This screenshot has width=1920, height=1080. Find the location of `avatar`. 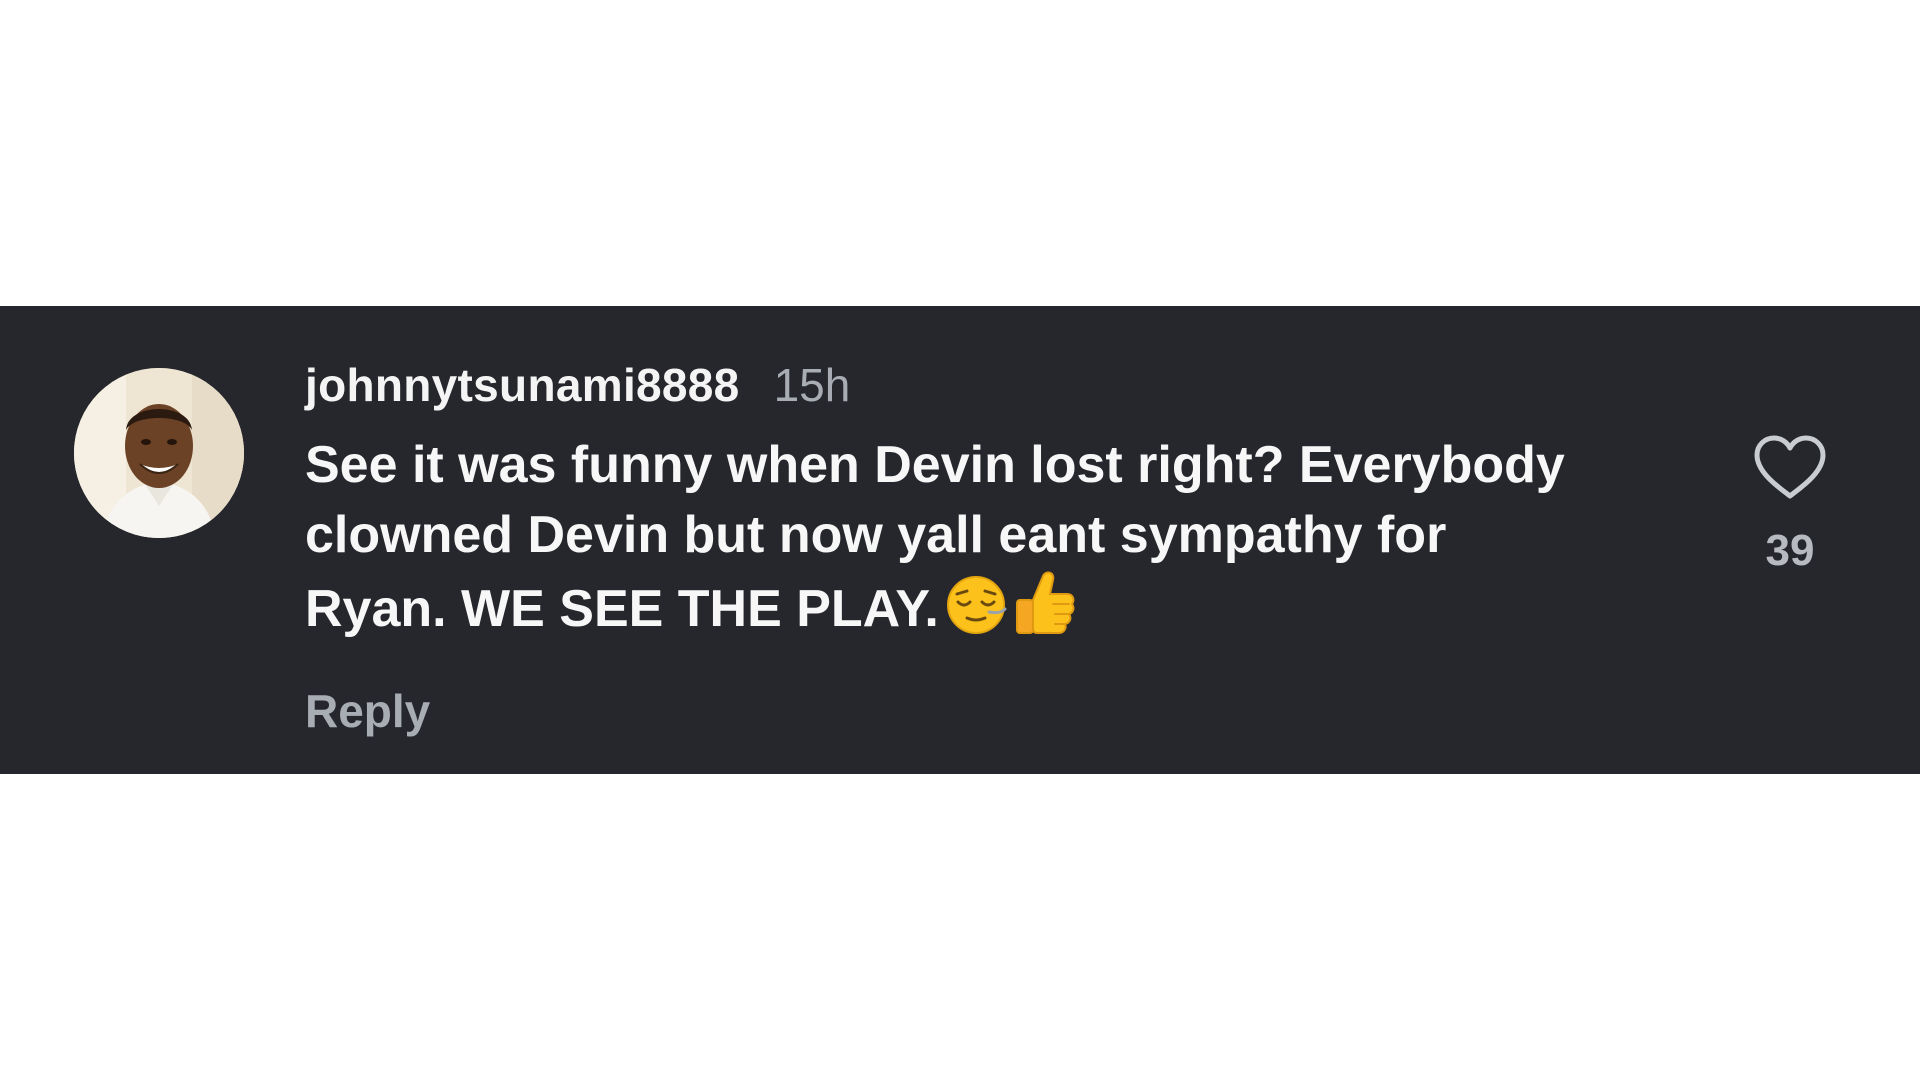

avatar is located at coordinates (159, 453).